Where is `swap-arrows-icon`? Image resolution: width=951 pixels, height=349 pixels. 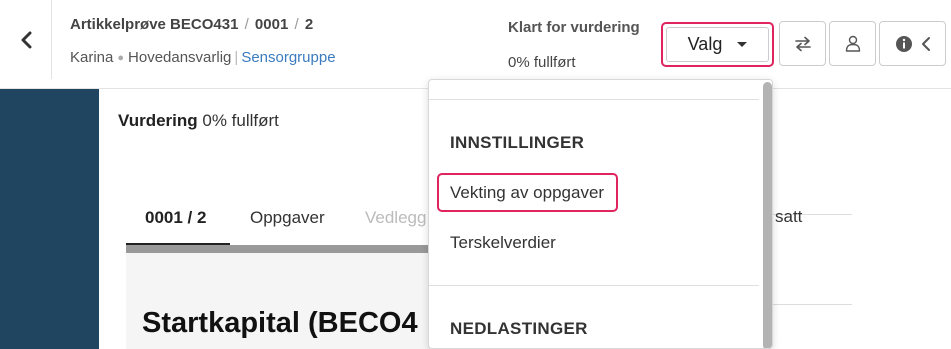 swap-arrows-icon is located at coordinates (802, 43).